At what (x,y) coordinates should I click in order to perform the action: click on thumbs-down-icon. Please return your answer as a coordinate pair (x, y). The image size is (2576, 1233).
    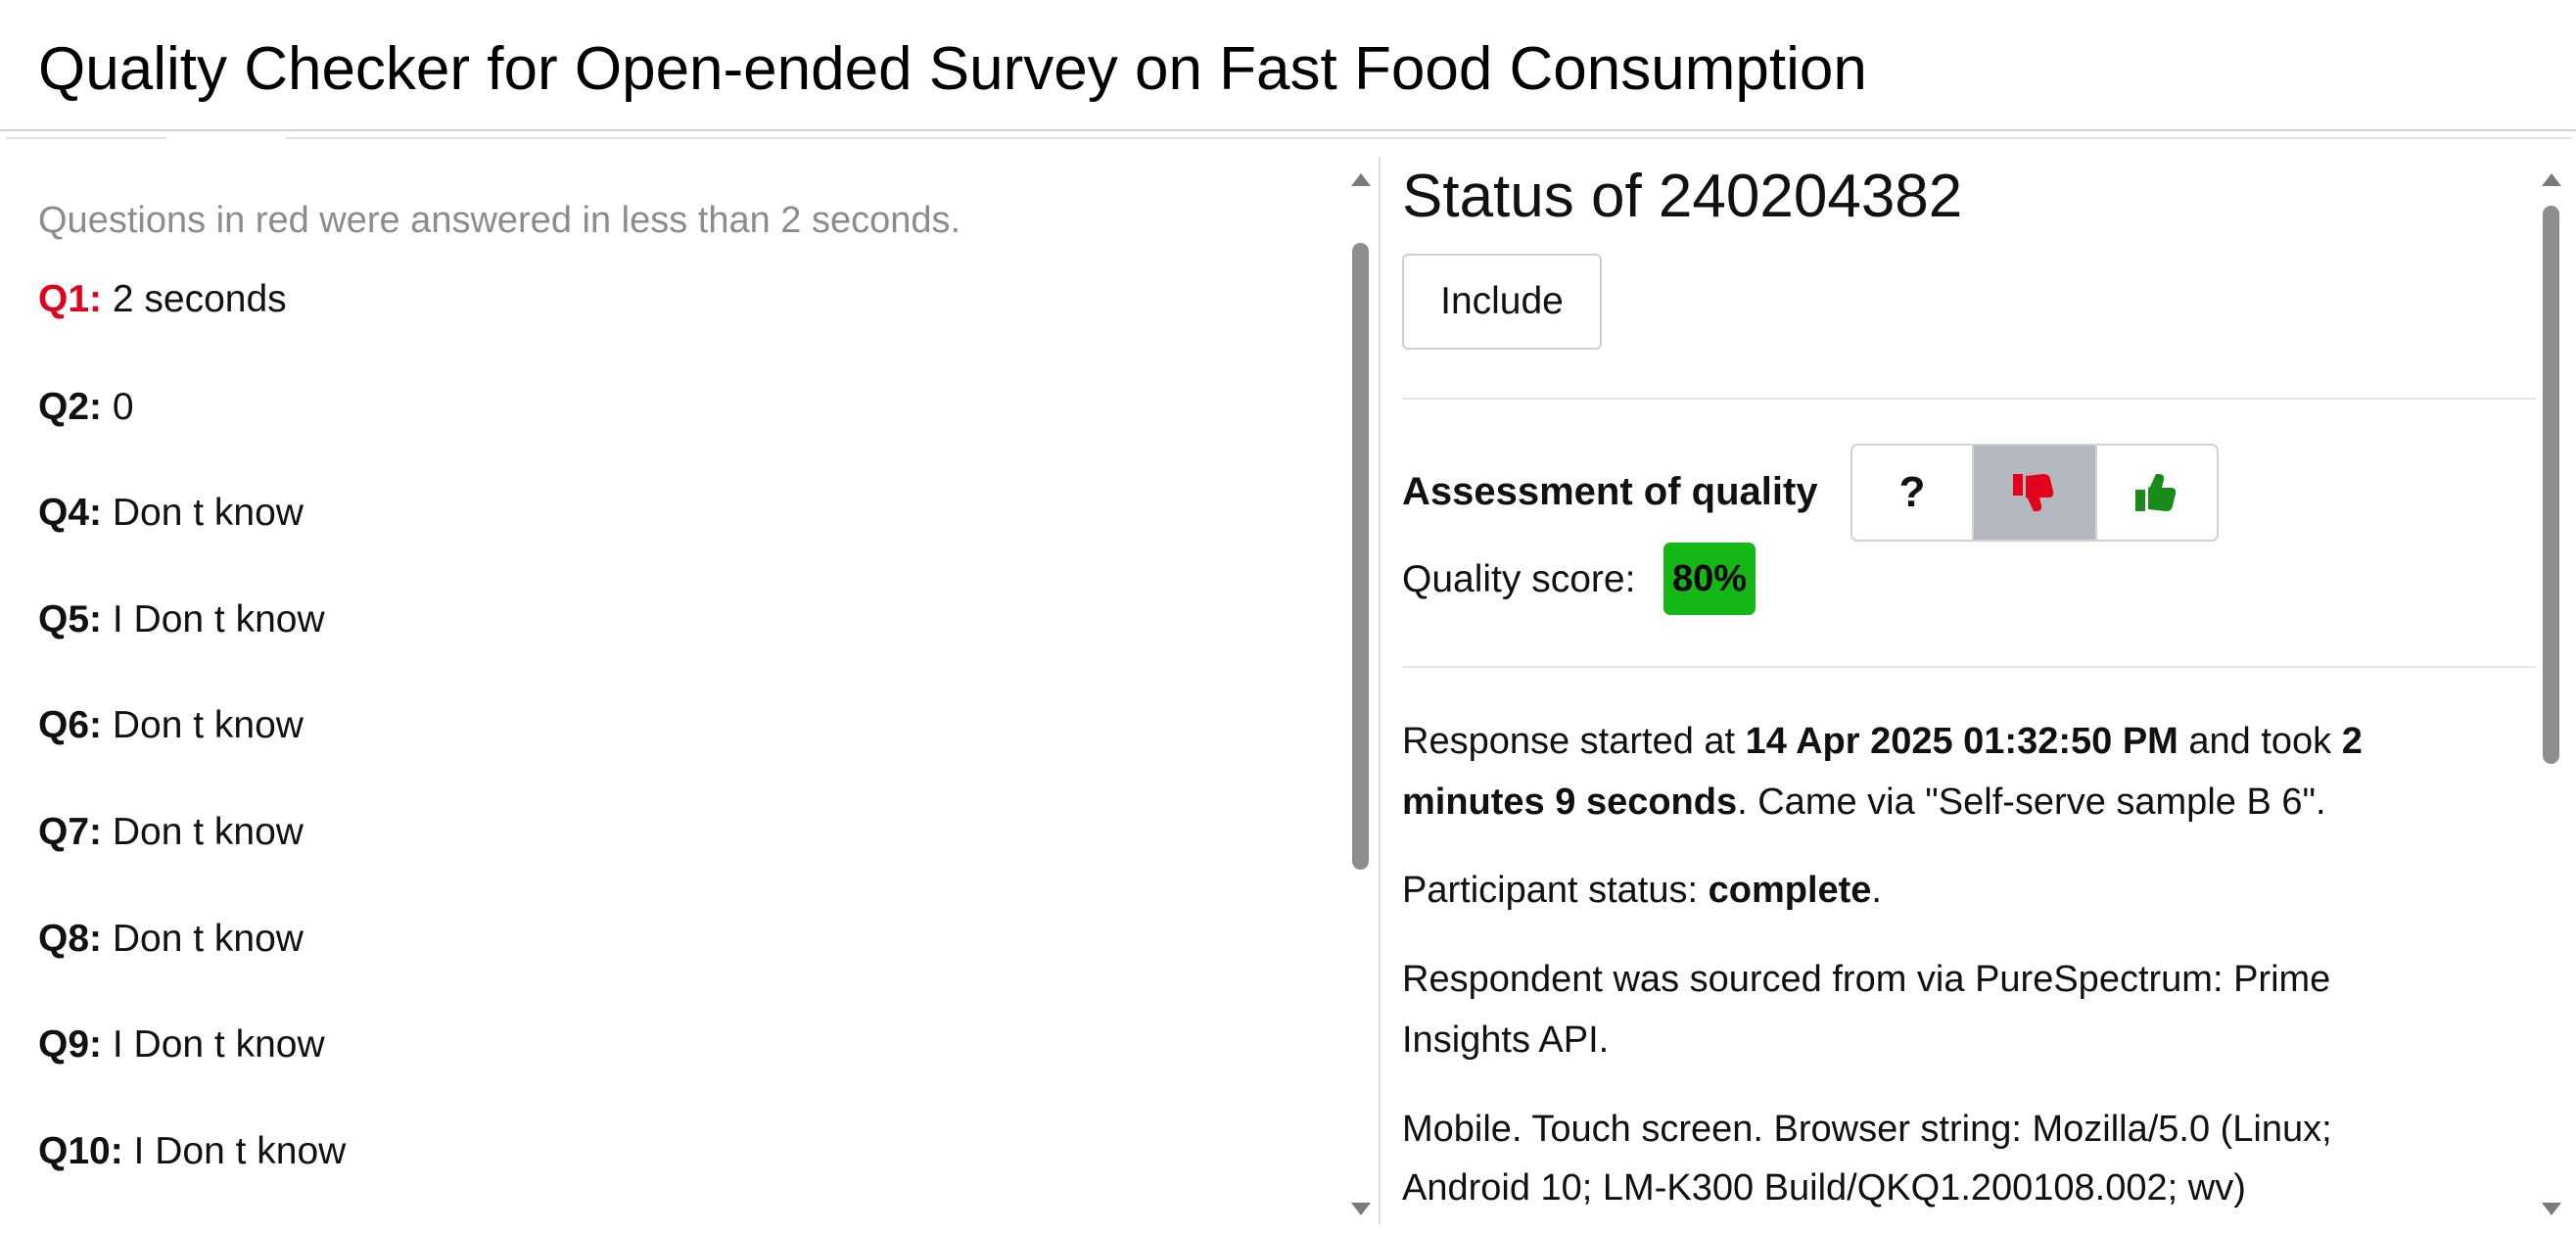
    Looking at the image, I should click on (2034, 493).